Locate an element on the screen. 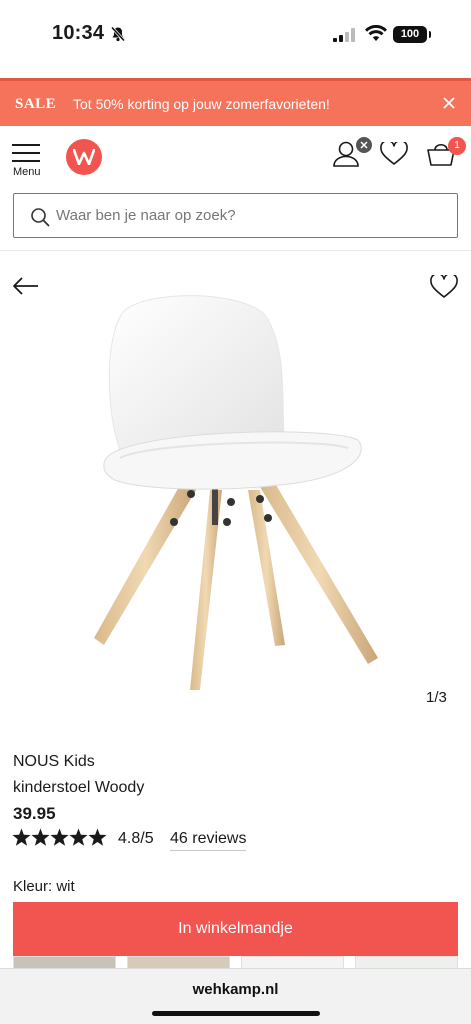 The image size is (471, 1024). home-indicator is located at coordinates (236, 1013).